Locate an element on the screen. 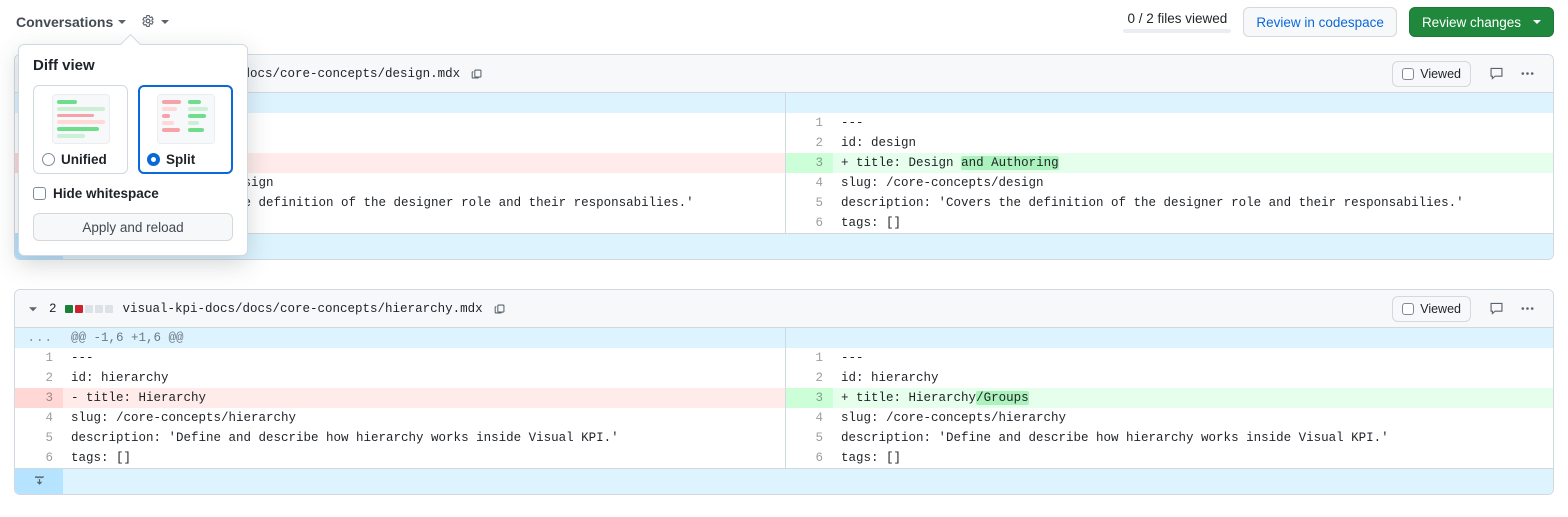  file-header-actions-1: Viewed is located at coordinates (1467, 73).